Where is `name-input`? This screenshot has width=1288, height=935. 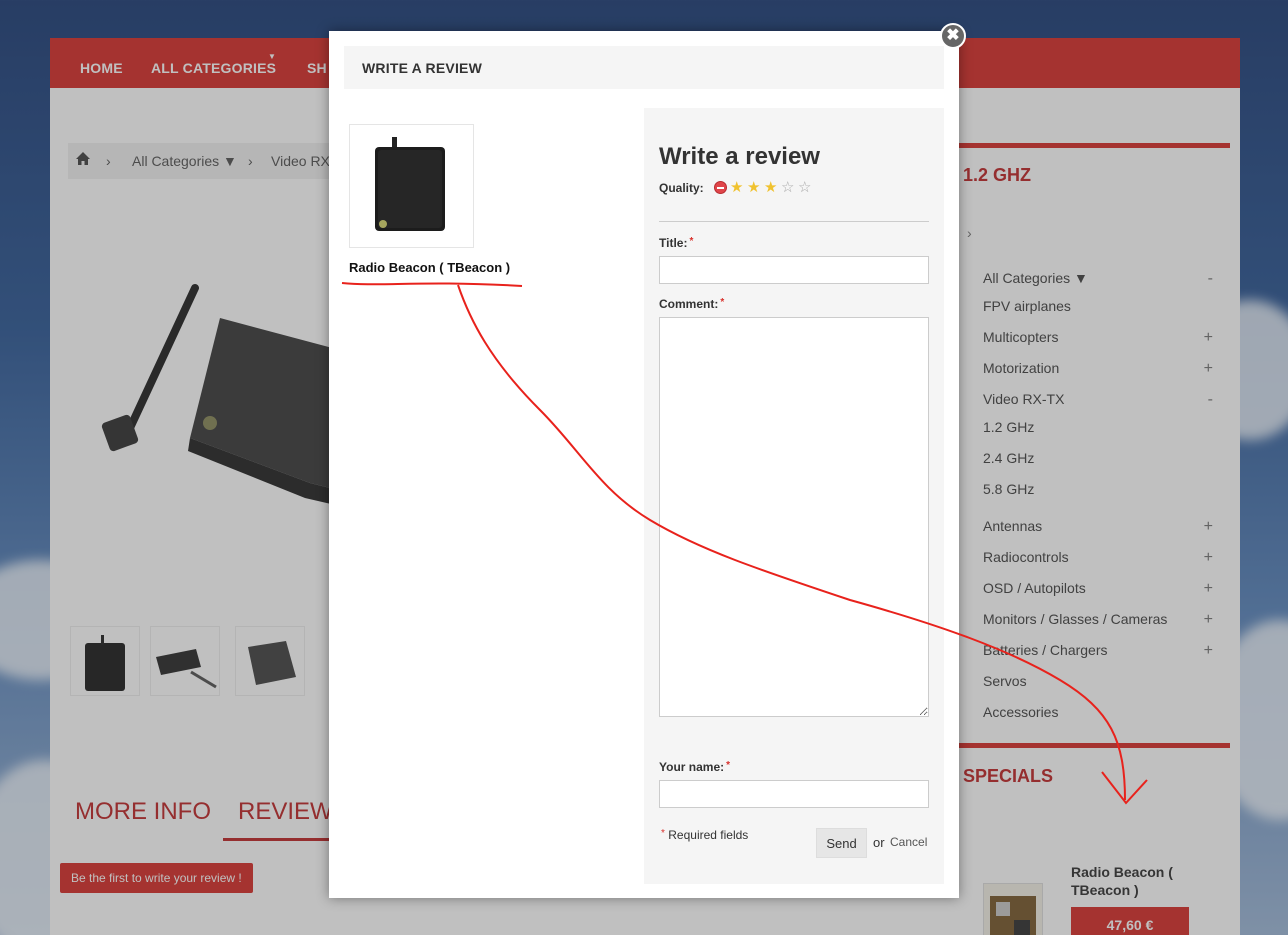
name-input is located at coordinates (794, 794).